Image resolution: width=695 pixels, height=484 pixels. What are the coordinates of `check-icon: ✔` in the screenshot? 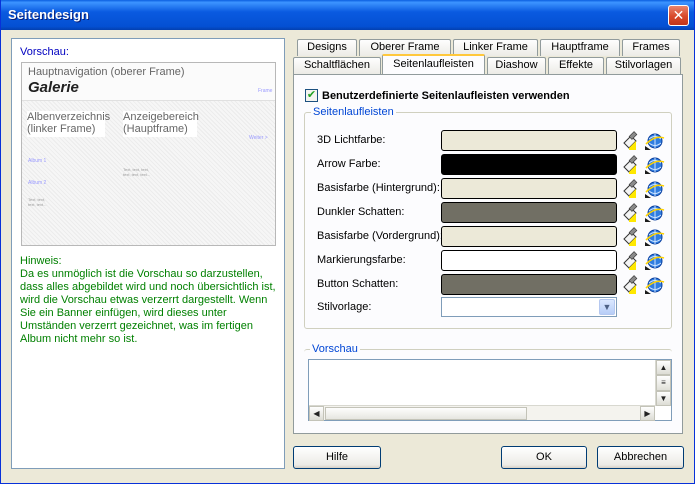 It's located at (311, 95).